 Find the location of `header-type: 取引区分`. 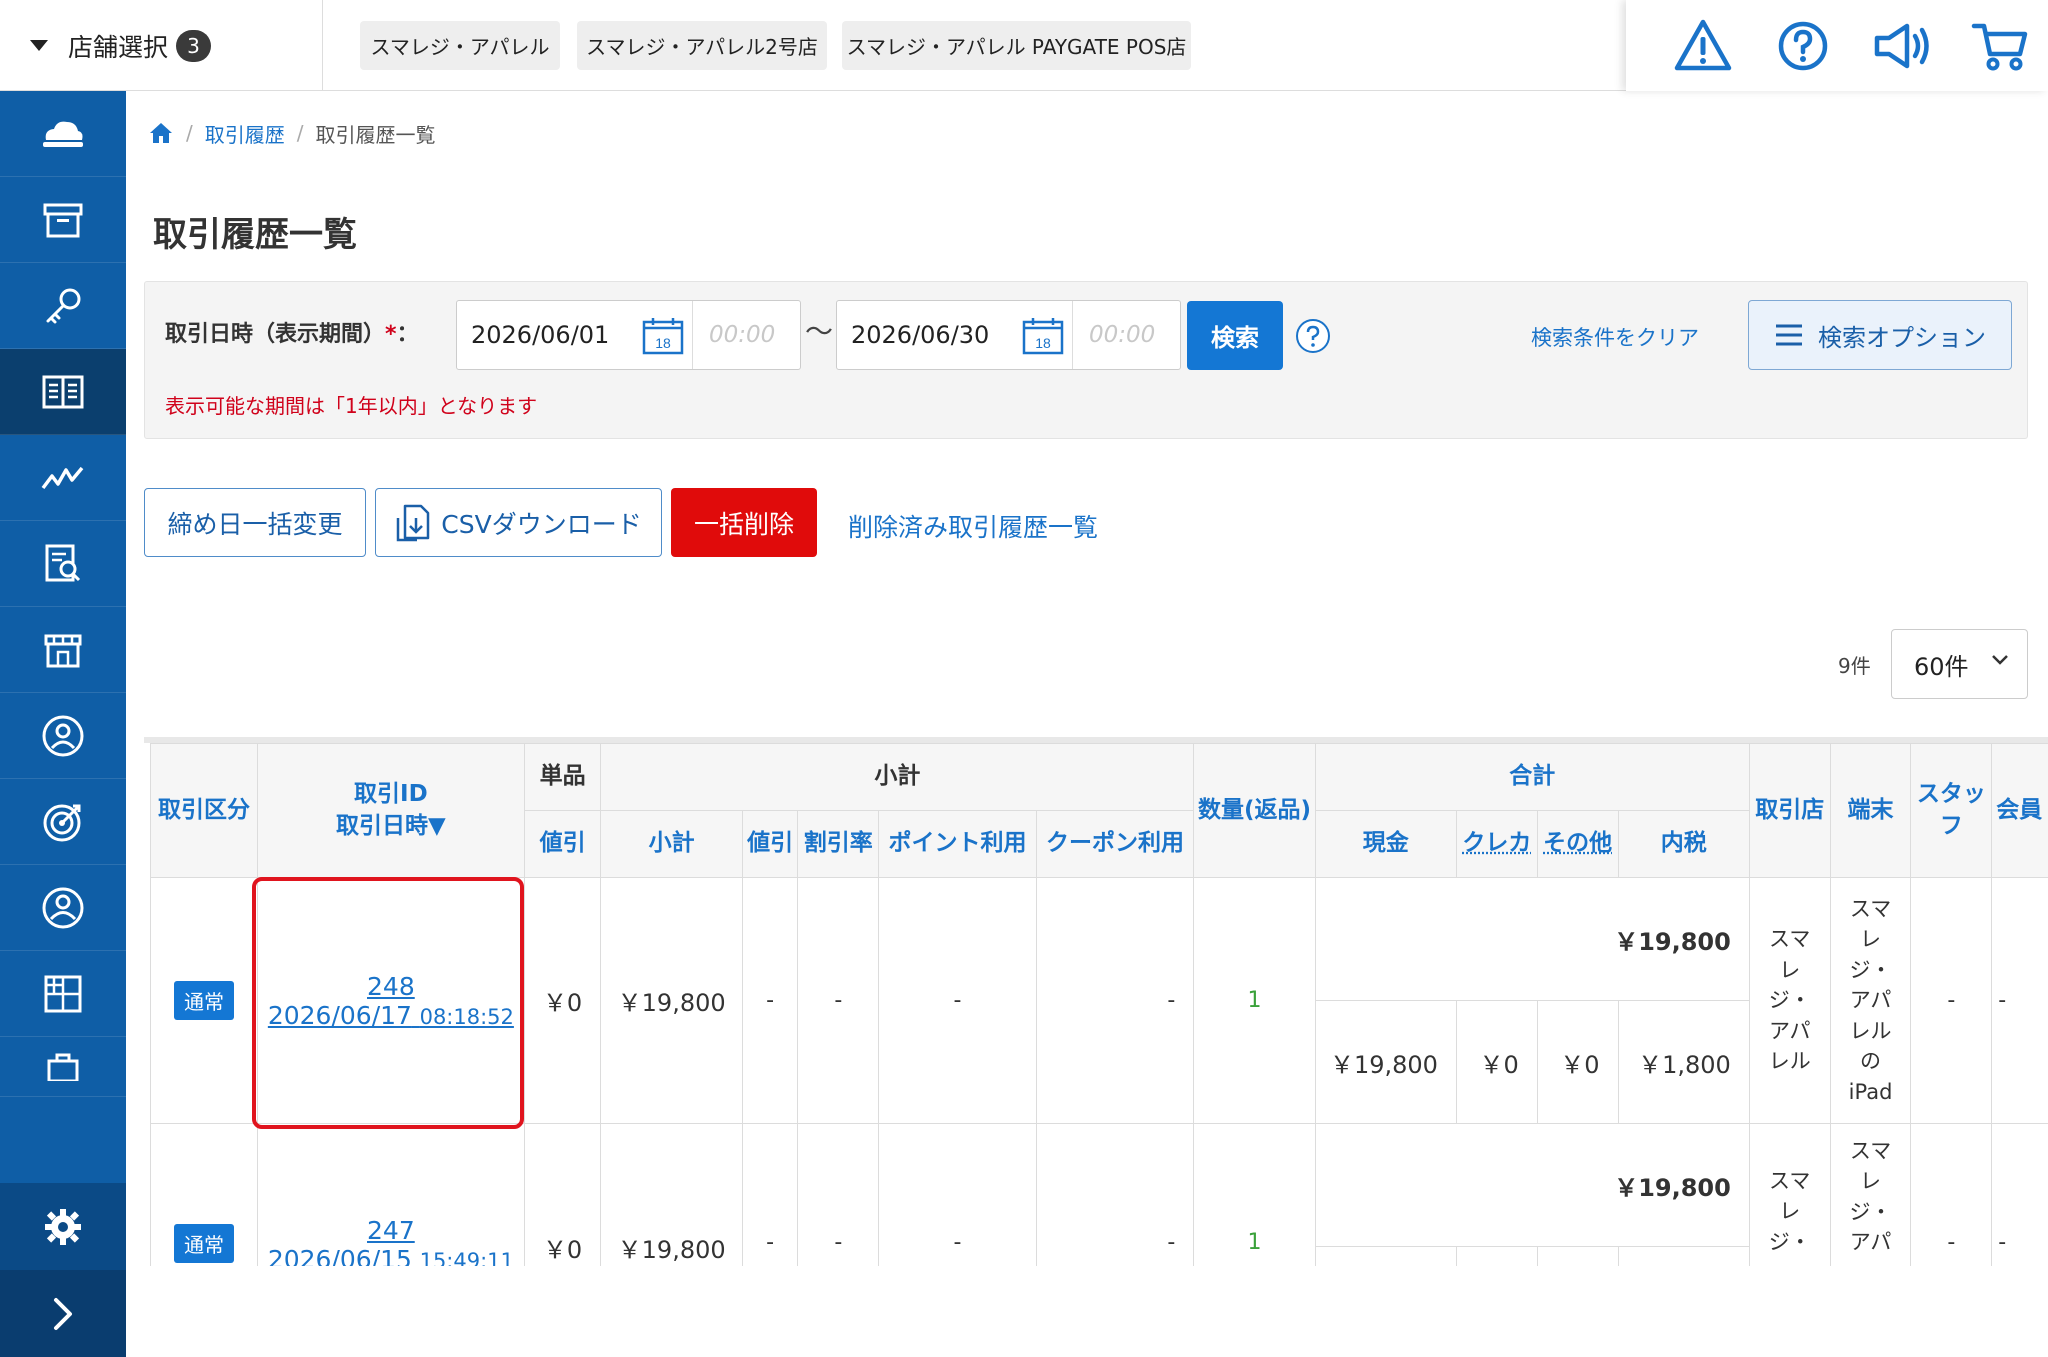

header-type: 取引区分 is located at coordinates (204, 811).